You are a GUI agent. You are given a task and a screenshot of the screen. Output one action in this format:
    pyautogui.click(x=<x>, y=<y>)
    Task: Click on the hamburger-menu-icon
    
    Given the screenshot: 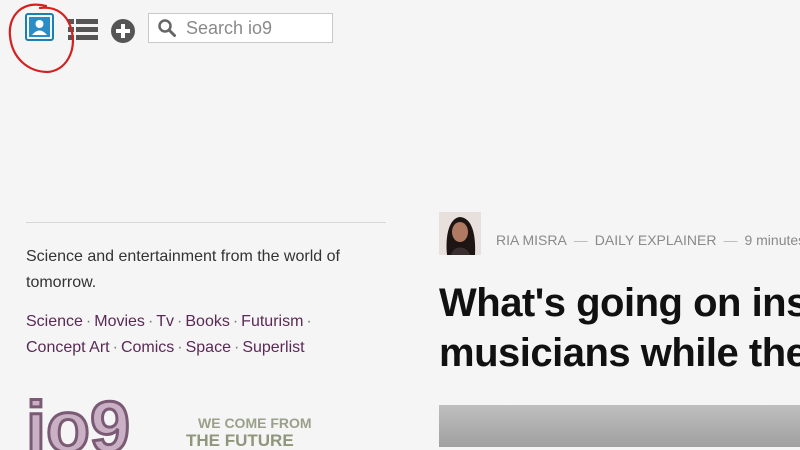 What is the action you would take?
    pyautogui.click(x=83, y=30)
    